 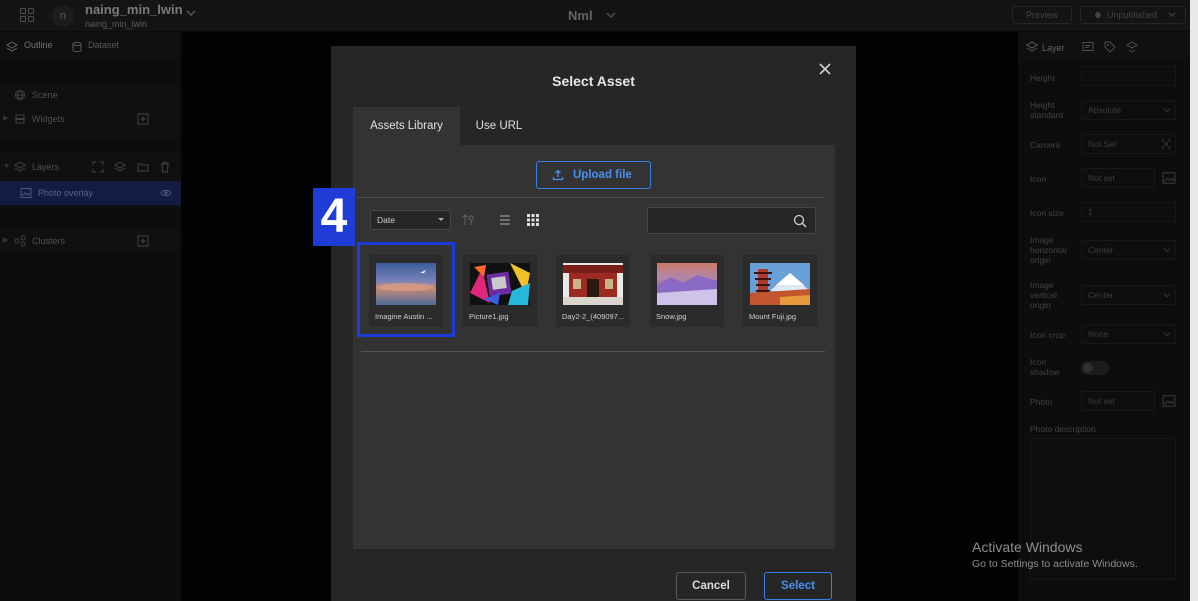 I want to click on cancel-button: Cancel, so click(x=711, y=586).